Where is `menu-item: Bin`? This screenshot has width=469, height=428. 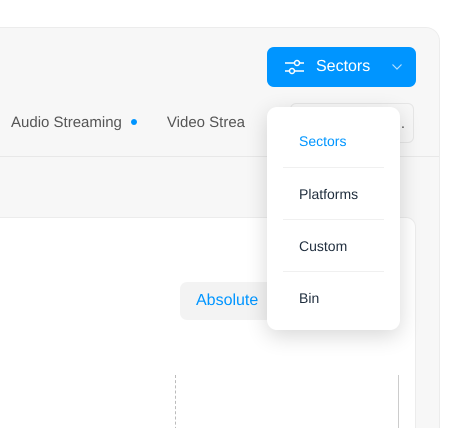 menu-item: Bin is located at coordinates (333, 297).